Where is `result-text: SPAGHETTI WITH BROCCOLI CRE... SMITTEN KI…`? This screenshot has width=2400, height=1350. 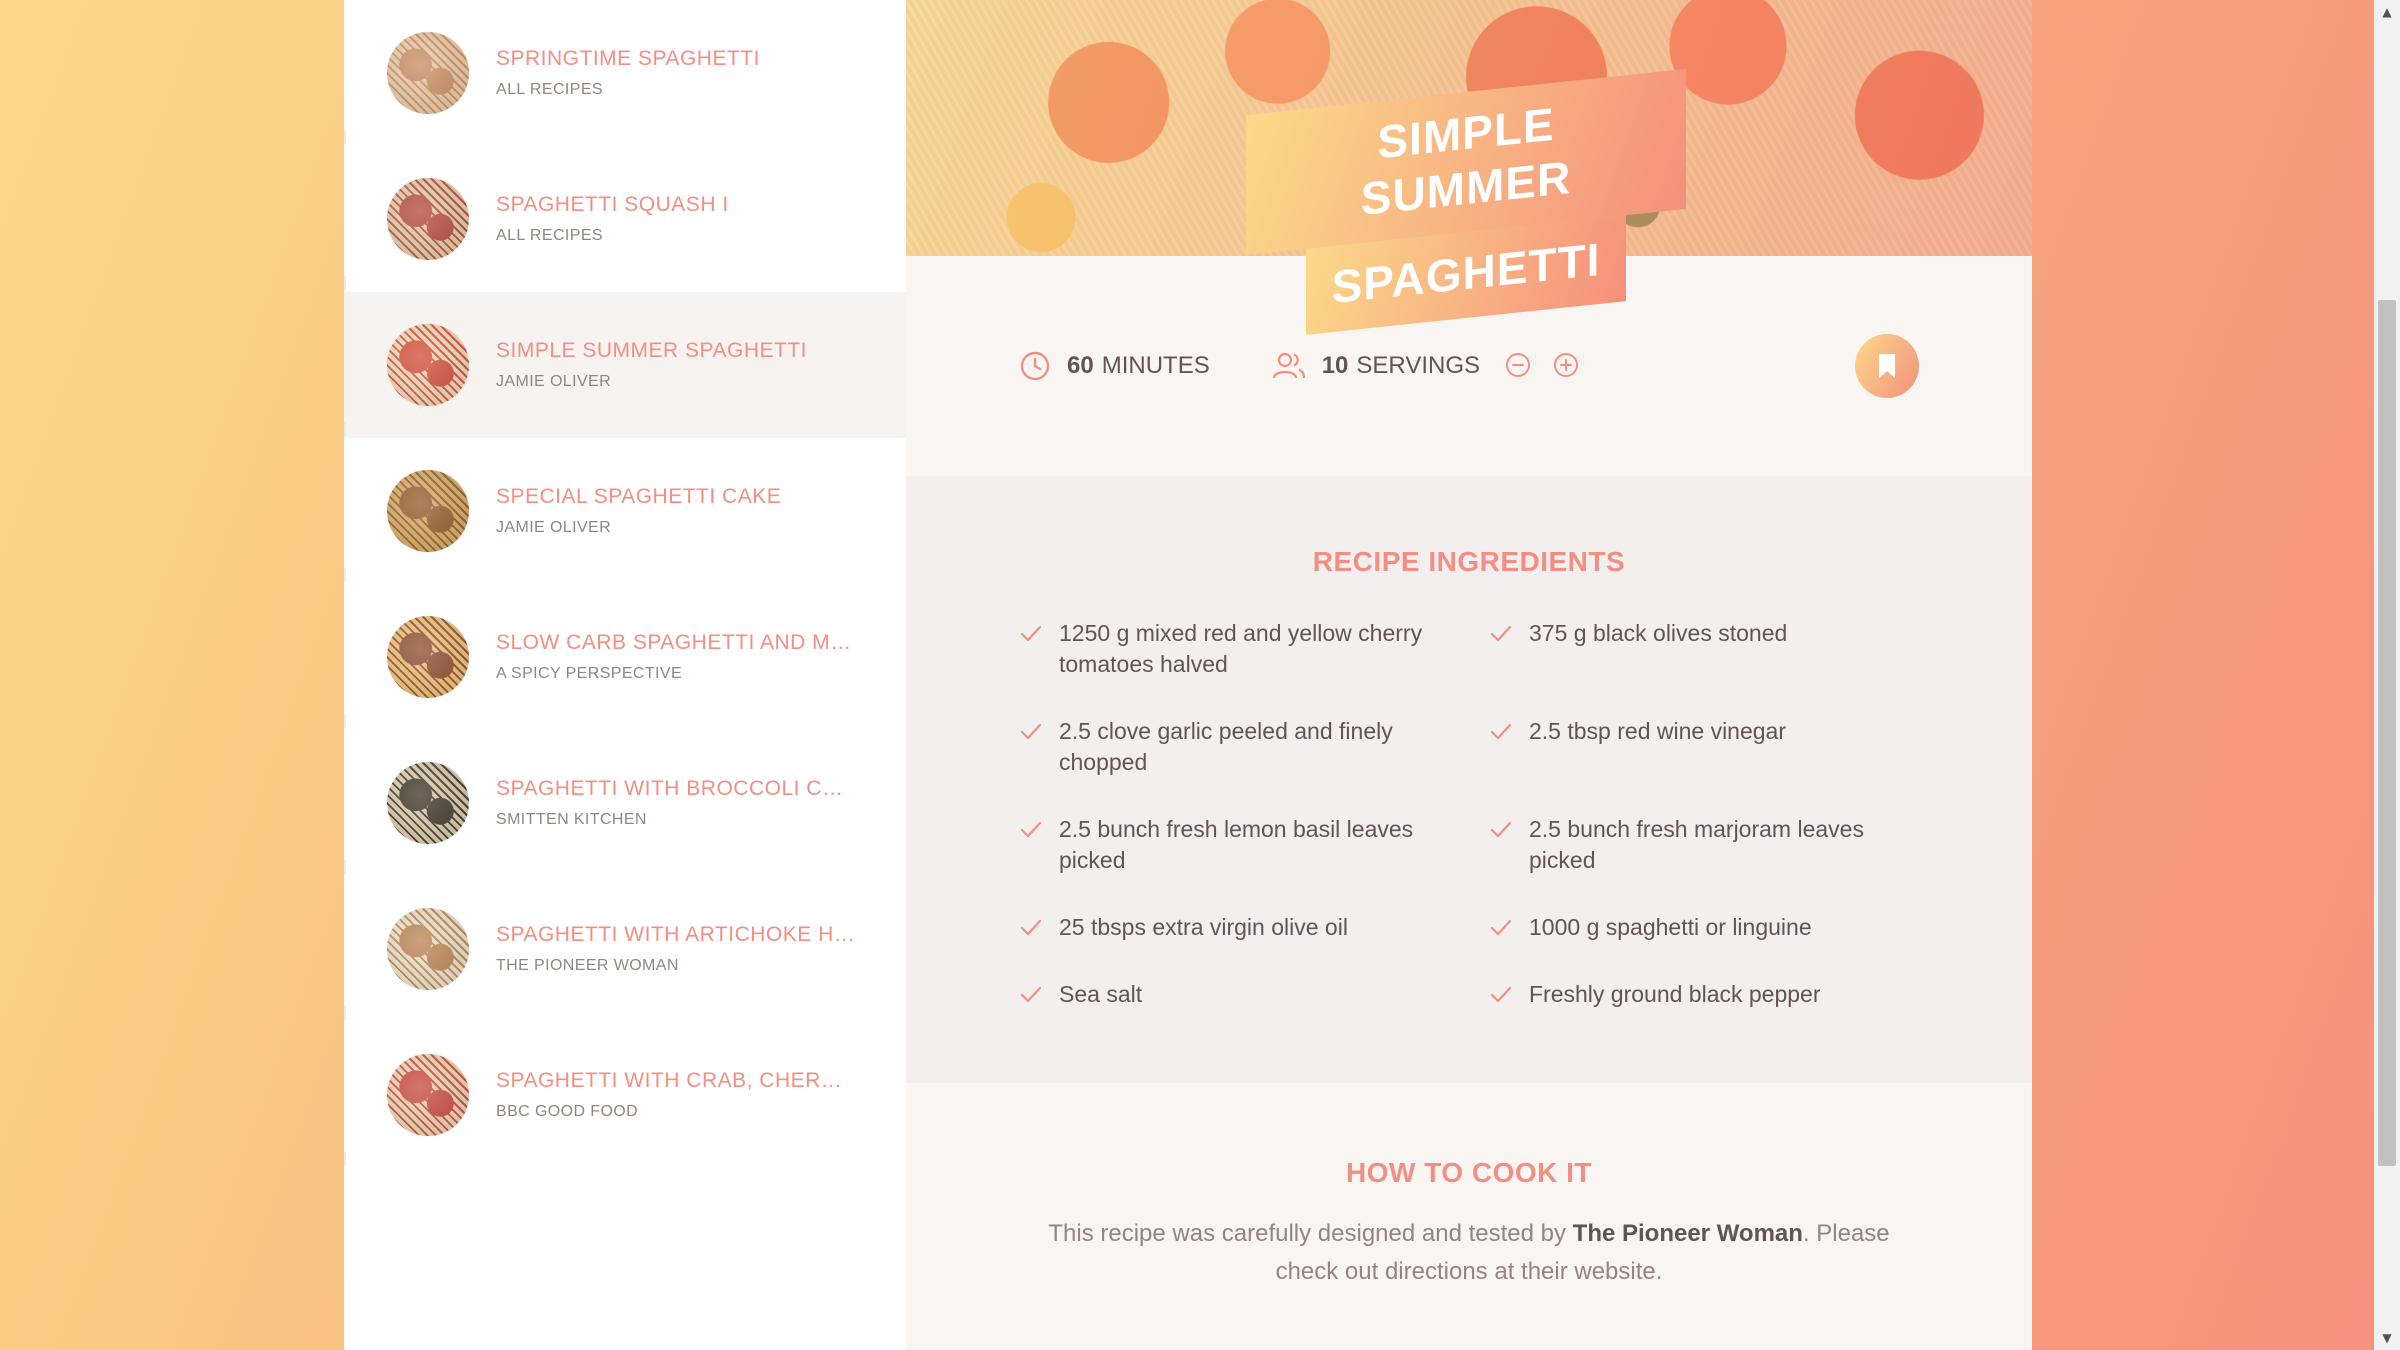 result-text: SPAGHETTI WITH BROCCOLI CRE... SMITTEN KI… is located at coordinates (676, 803).